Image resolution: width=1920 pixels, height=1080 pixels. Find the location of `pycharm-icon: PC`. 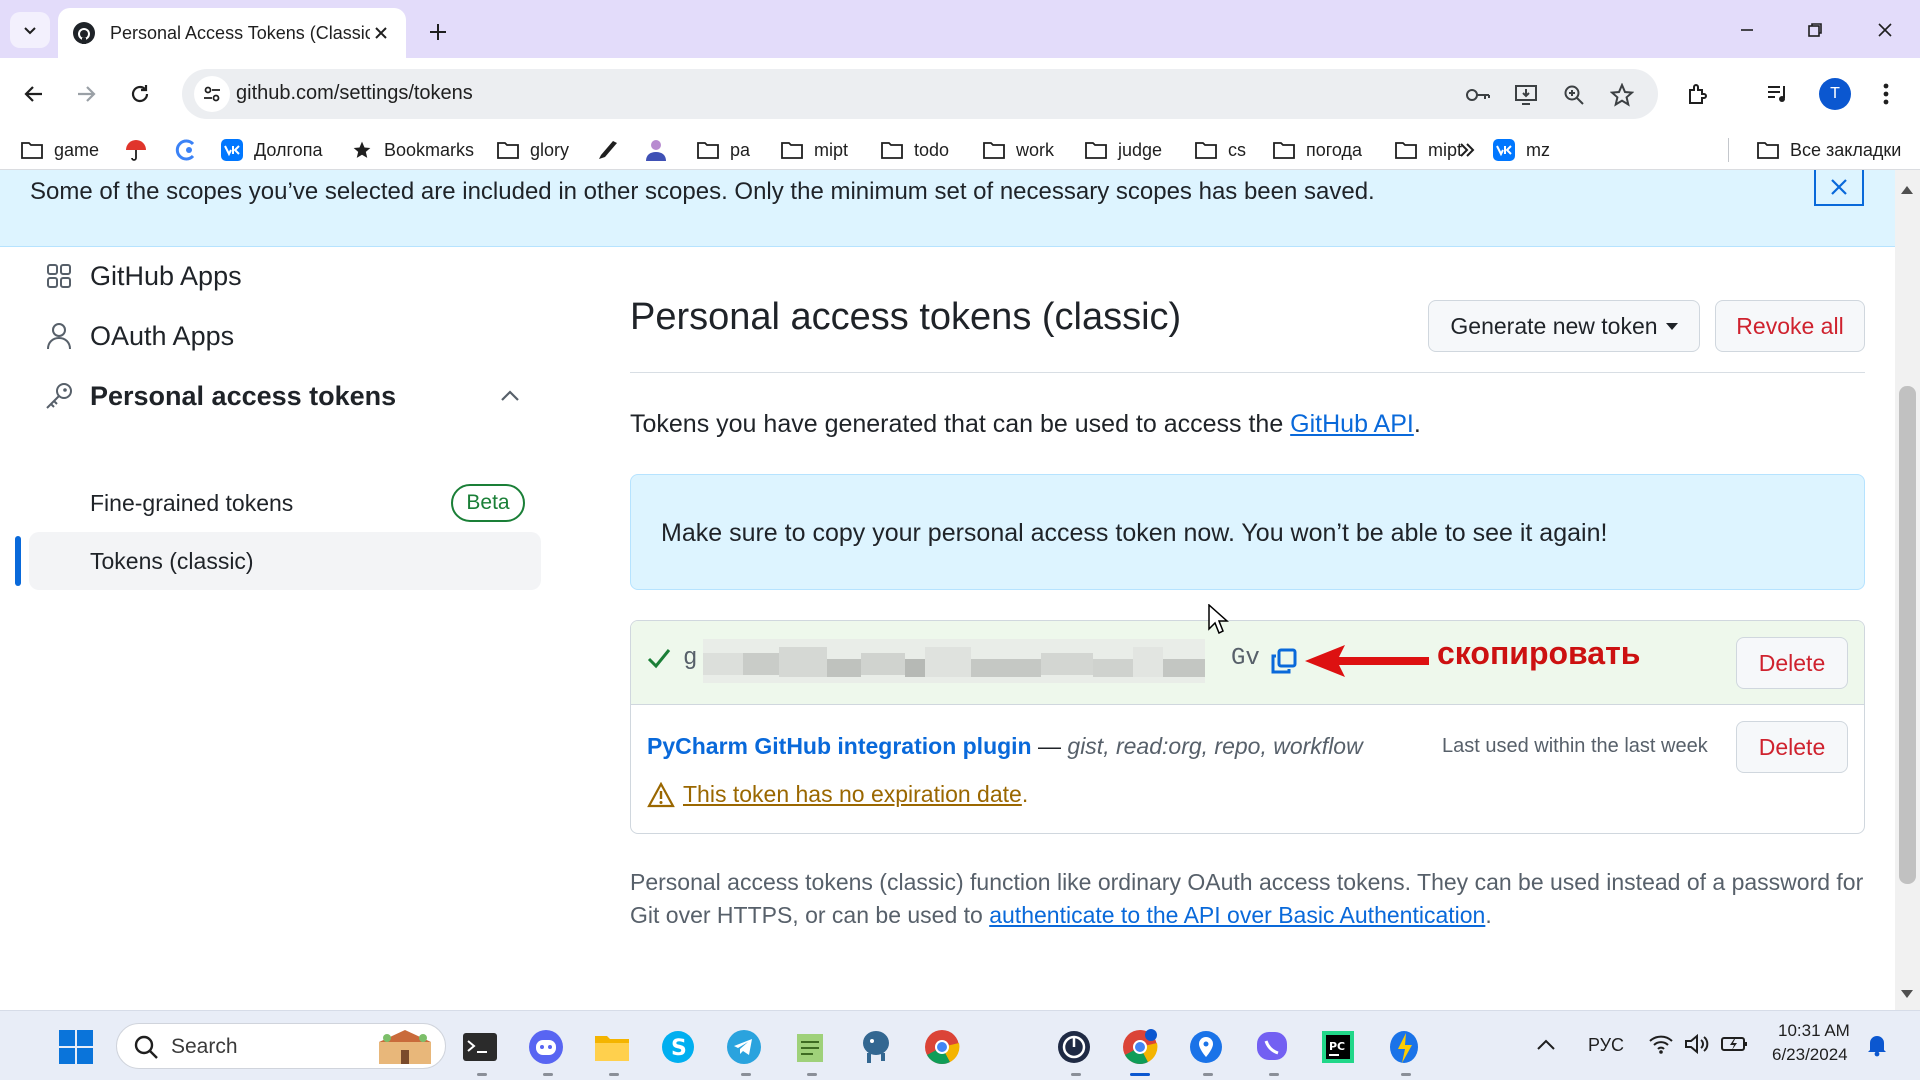

pycharm-icon: PC is located at coordinates (1338, 1047).